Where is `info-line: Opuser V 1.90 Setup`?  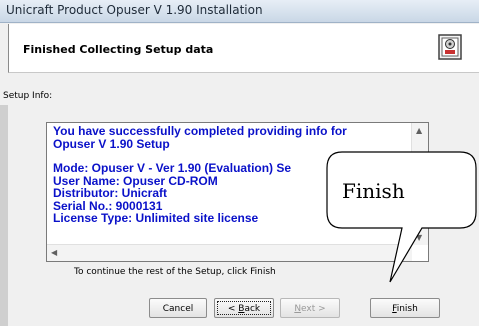 info-line: Opuser V 1.90 Setup is located at coordinates (111, 143).